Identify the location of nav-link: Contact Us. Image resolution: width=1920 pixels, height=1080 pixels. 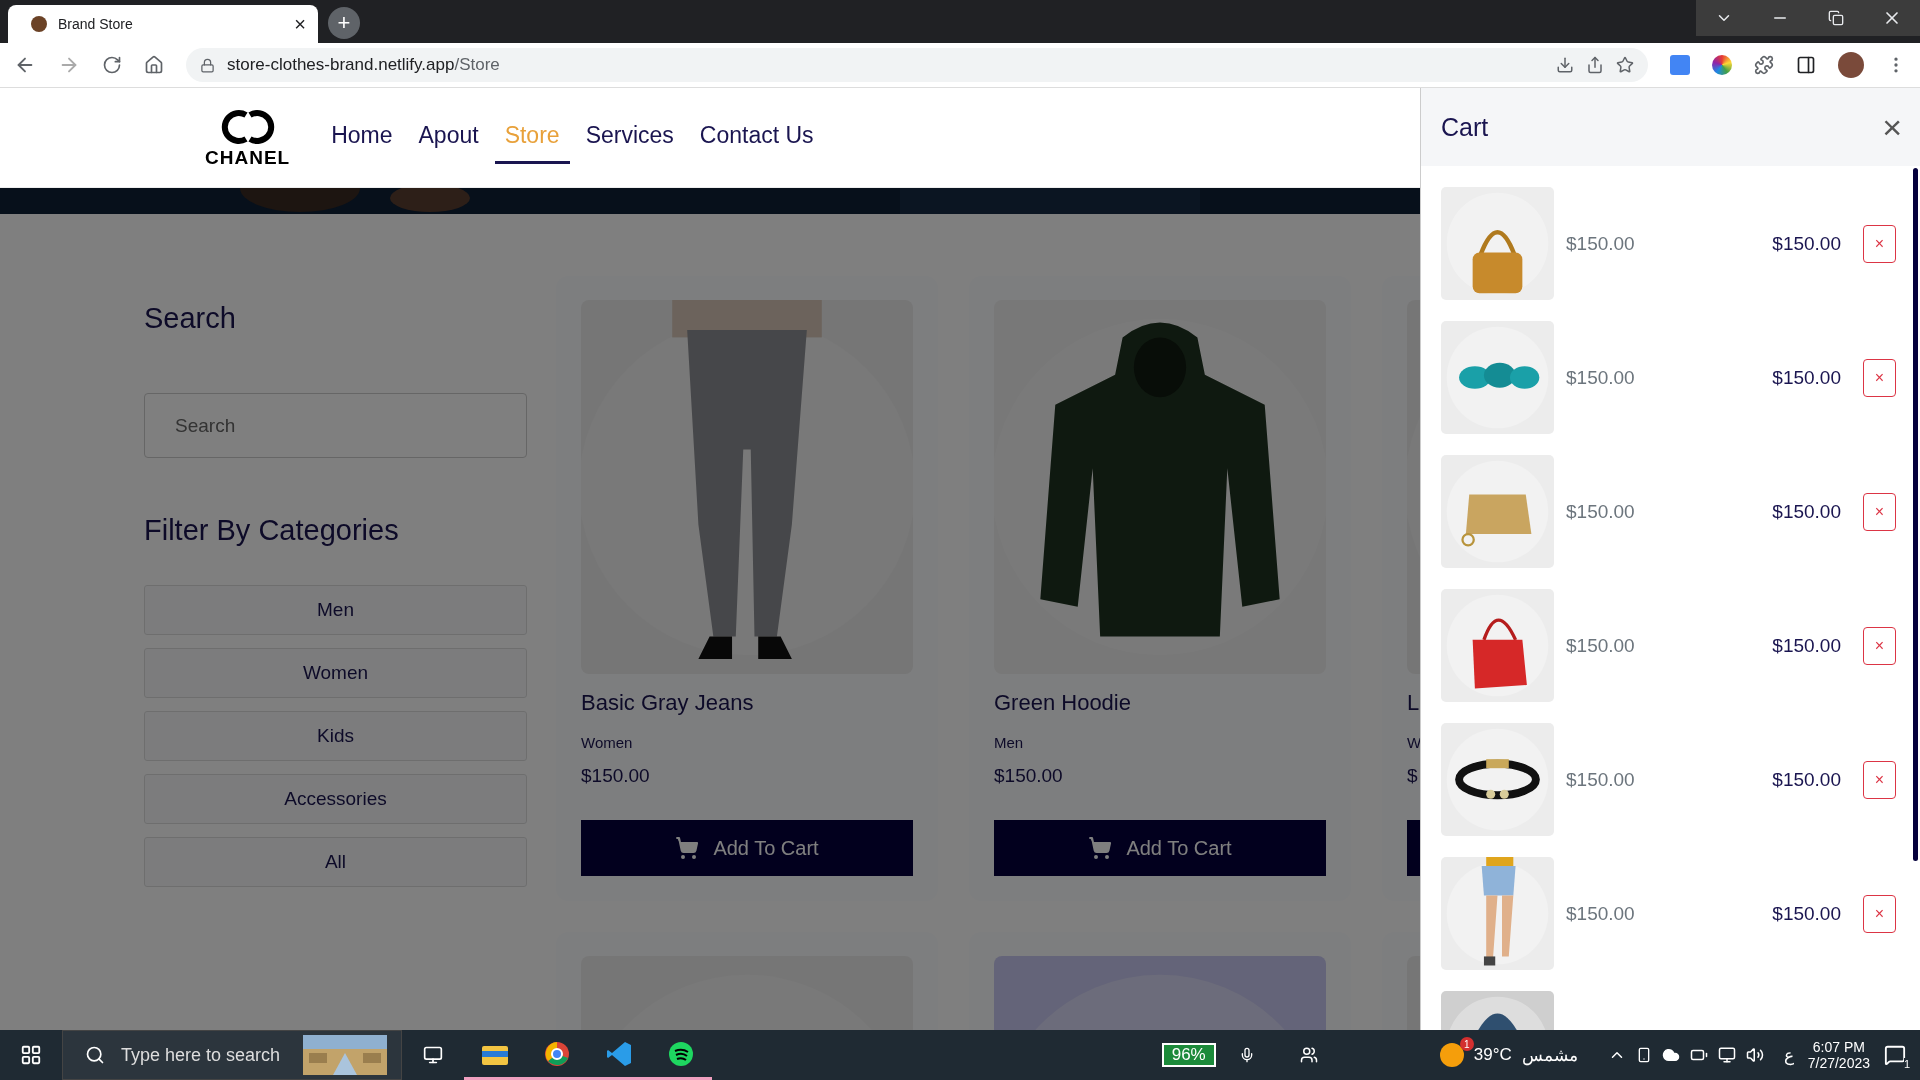
(756, 137).